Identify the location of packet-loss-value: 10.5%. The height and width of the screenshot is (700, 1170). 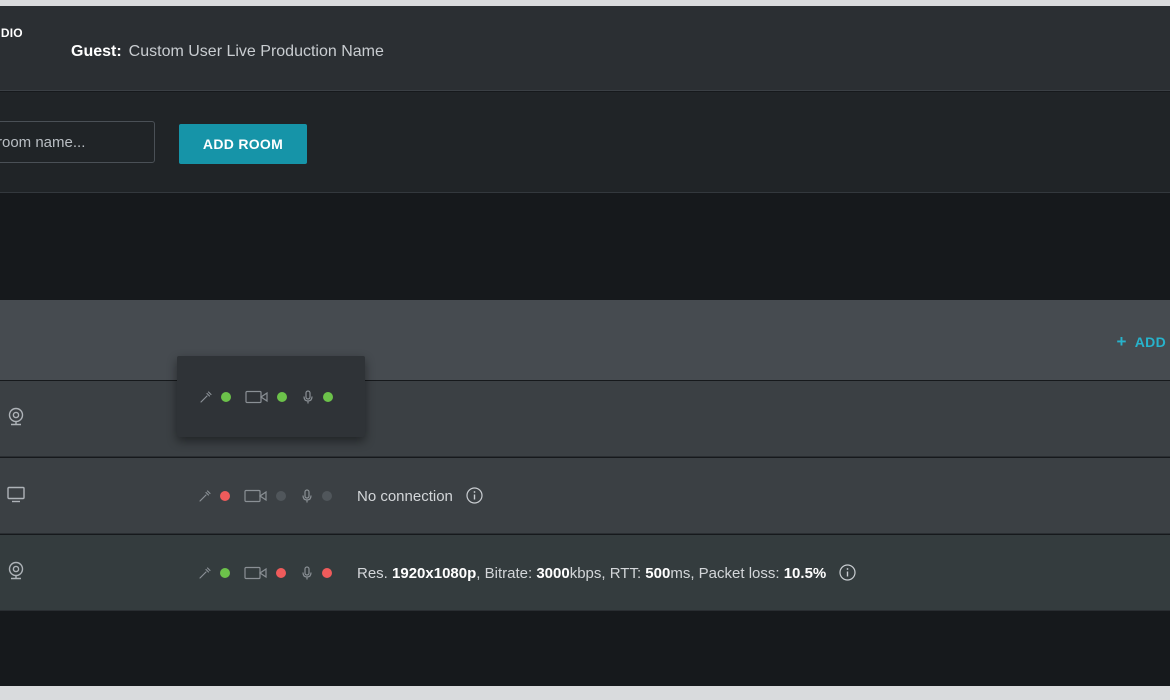
(805, 573).